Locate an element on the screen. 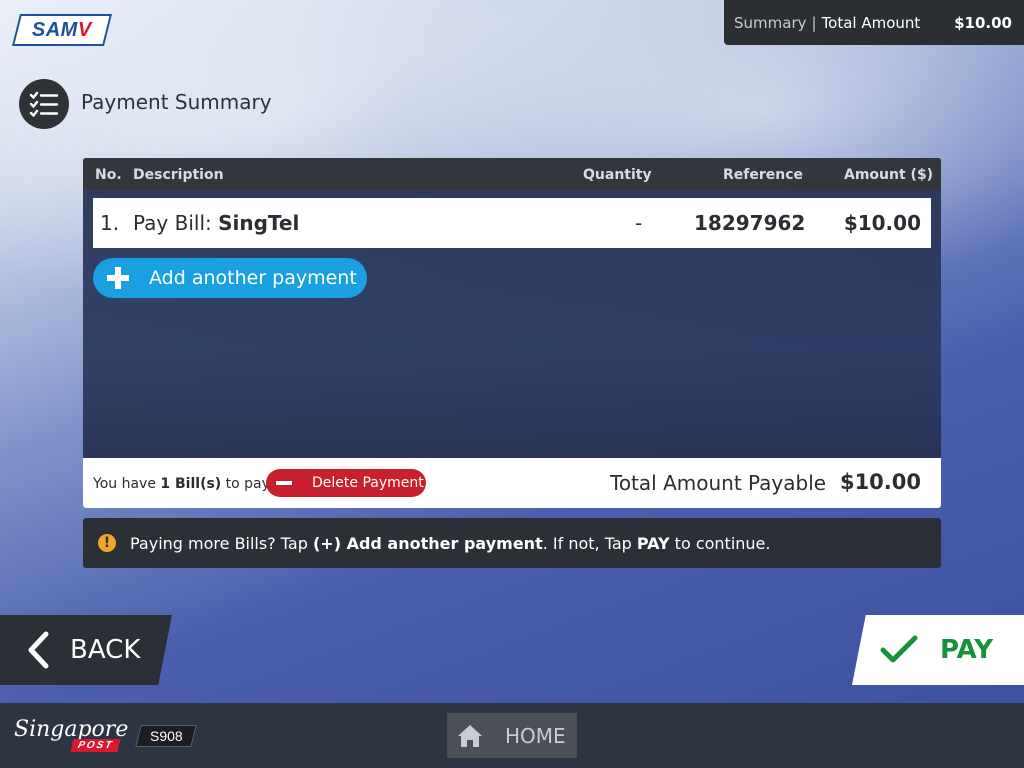 The height and width of the screenshot is (768, 1024). bill-count-text: You have 1 Bill(s) to pay. is located at coordinates (182, 484).